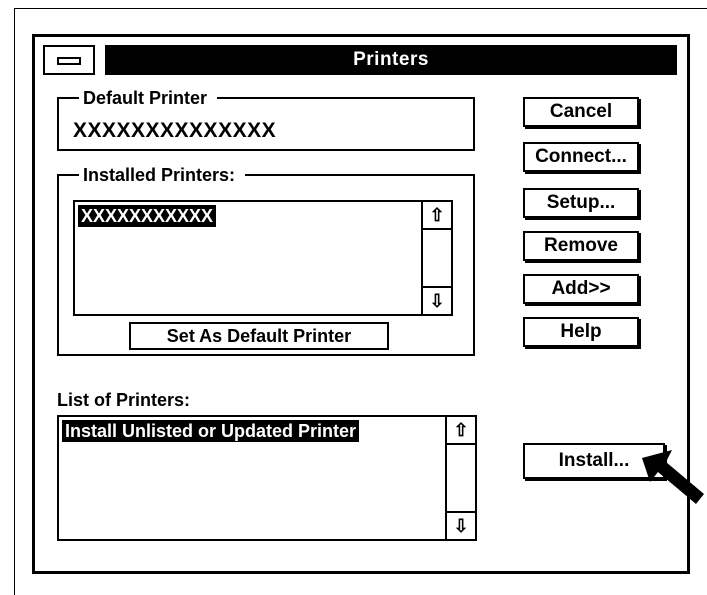 Image resolution: width=707 pixels, height=595 pixels. Describe the element at coordinates (263, 258) in the screenshot. I see `installed-printers-listbox: XXXXXXXXXXX ⇧ ⇩` at that location.